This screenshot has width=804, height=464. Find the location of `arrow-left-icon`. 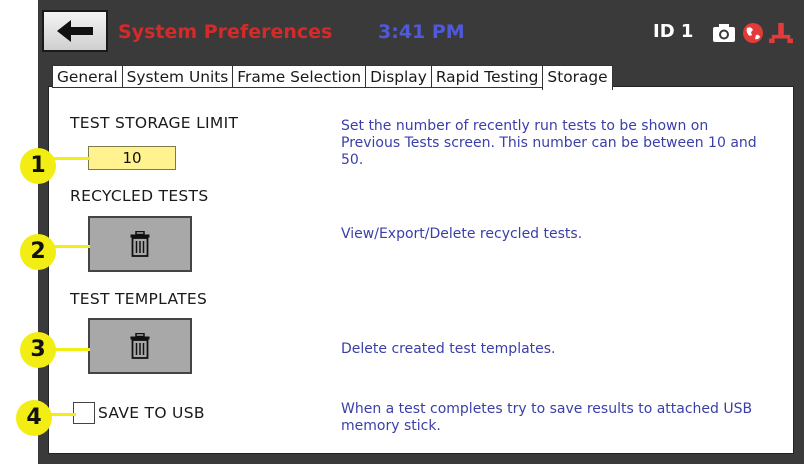

arrow-left-icon is located at coordinates (75, 31).